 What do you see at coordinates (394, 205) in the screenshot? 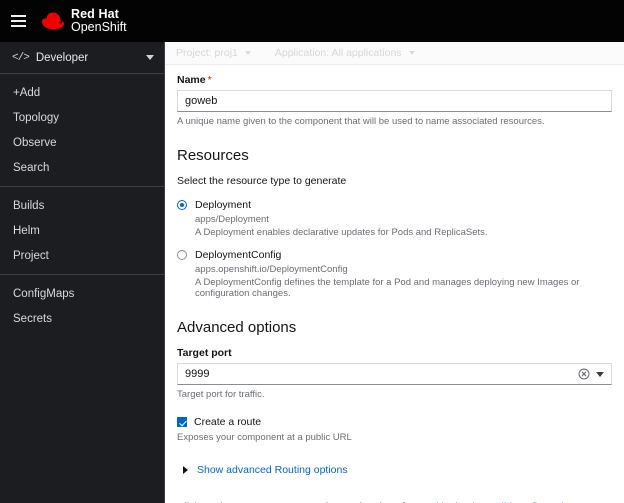
I see `resource-option-deployment: Deployment` at bounding box center [394, 205].